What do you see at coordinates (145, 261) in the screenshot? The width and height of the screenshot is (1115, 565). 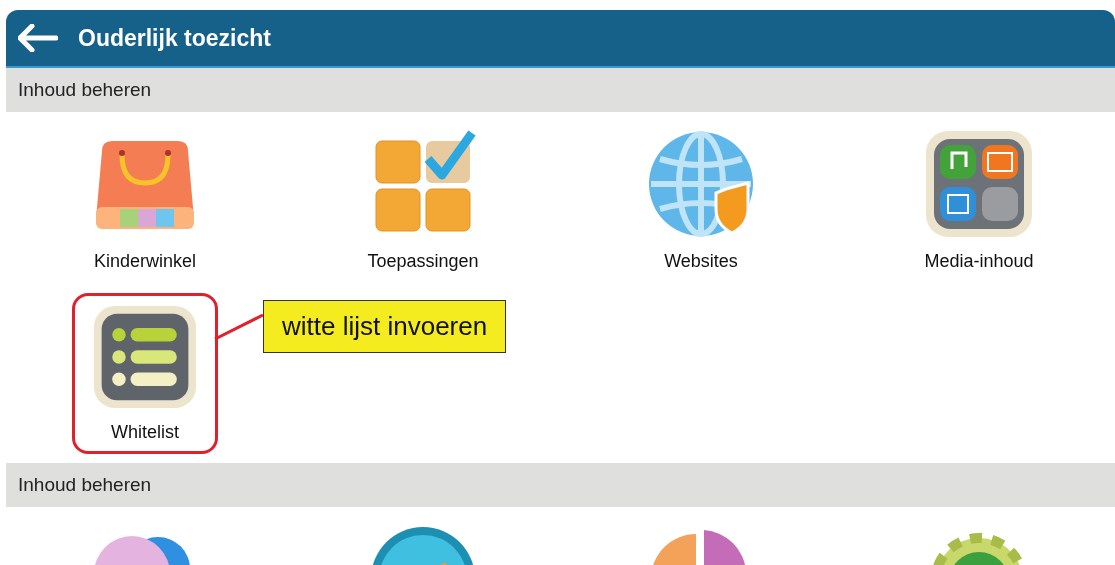 I see `app-label: Kinderwinkel` at bounding box center [145, 261].